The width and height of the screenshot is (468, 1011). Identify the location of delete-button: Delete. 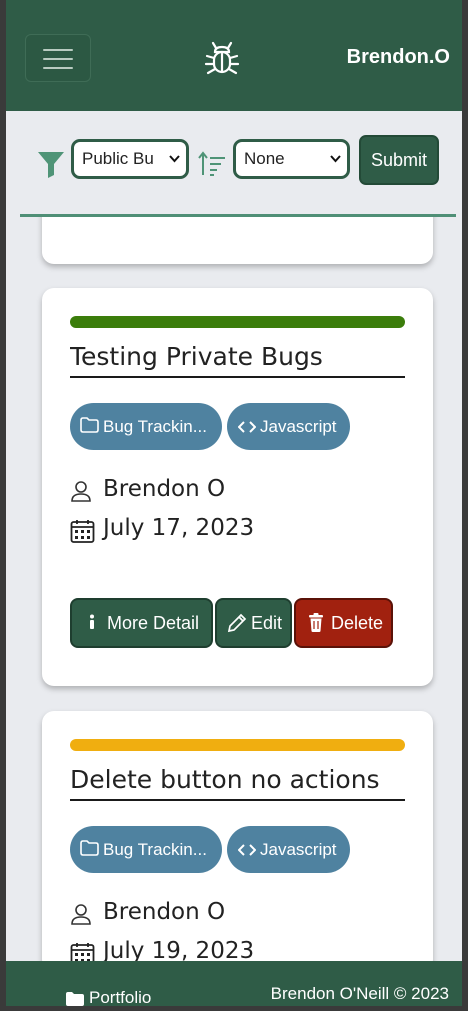
(343, 623).